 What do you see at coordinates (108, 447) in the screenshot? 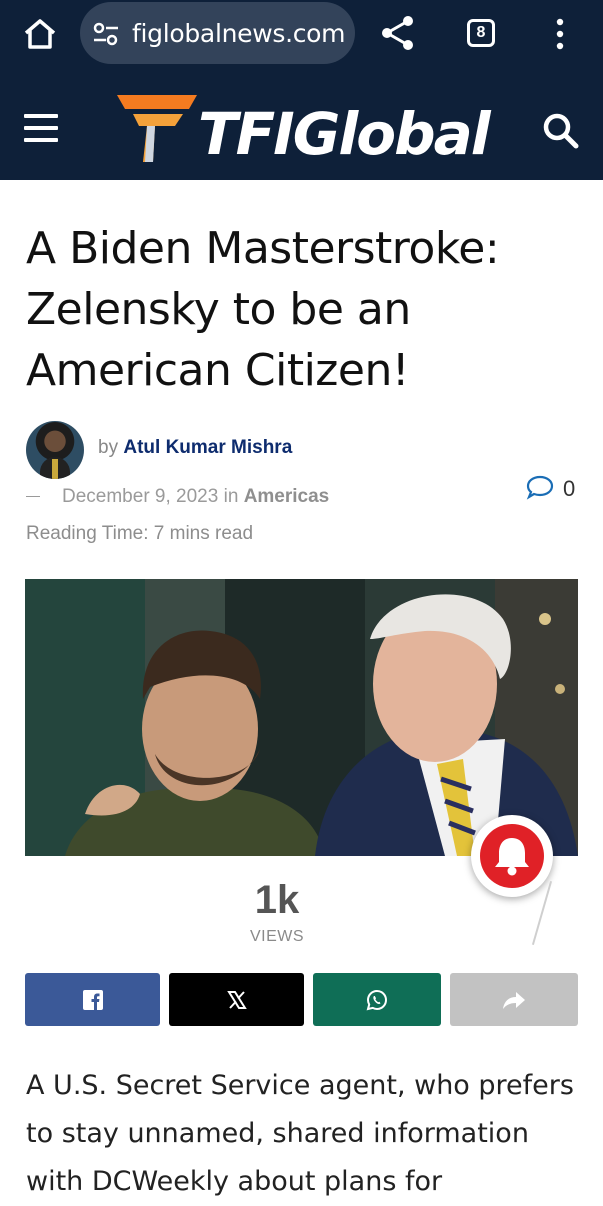
I see `by-label: by` at bounding box center [108, 447].